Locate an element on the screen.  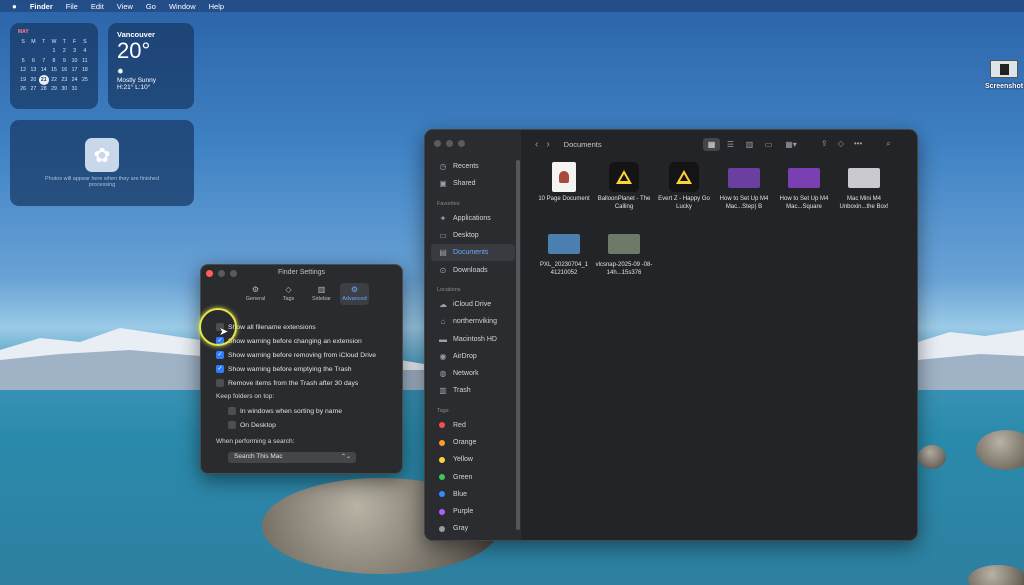
calendar-day: 24 is located at coordinates (74, 80).